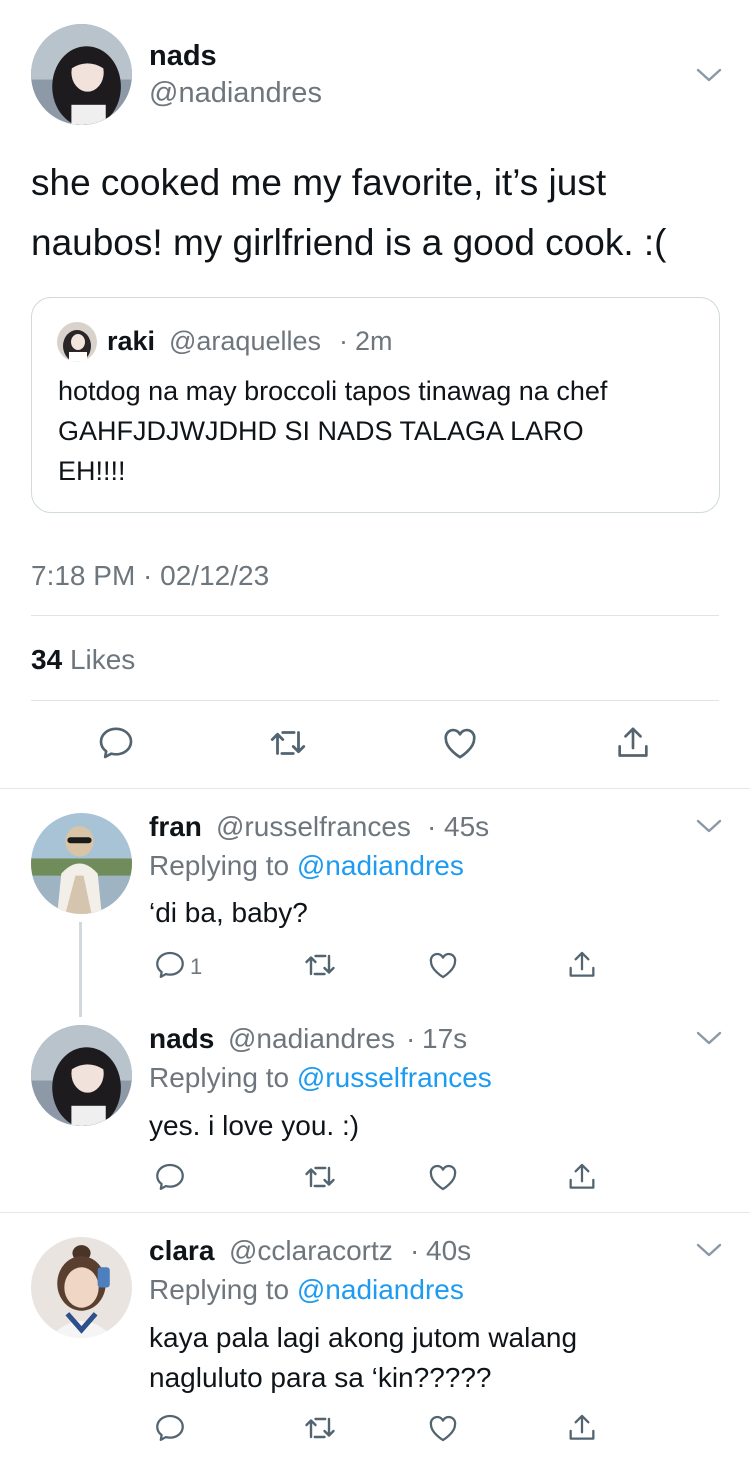 The width and height of the screenshot is (750, 1465). What do you see at coordinates (181, 1251) in the screenshot?
I see `display-name: clara` at bounding box center [181, 1251].